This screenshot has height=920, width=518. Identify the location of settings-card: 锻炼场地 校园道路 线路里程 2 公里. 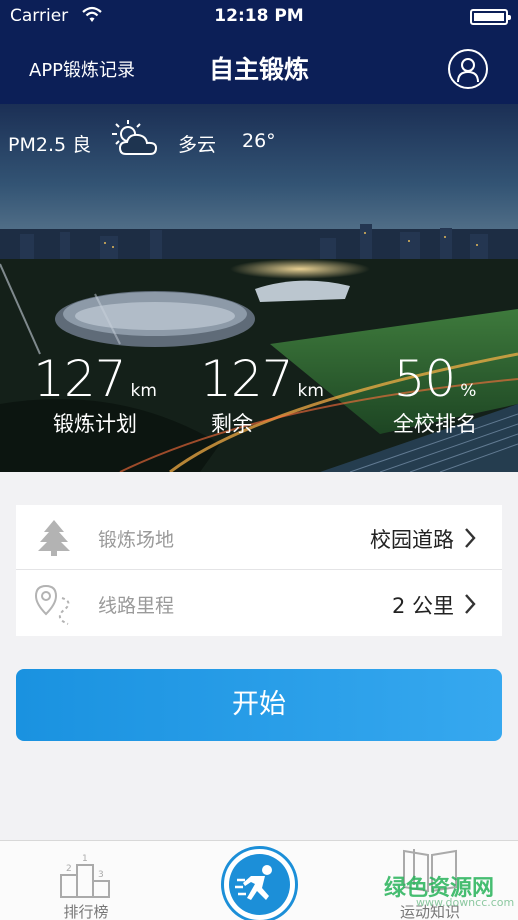
(259, 570).